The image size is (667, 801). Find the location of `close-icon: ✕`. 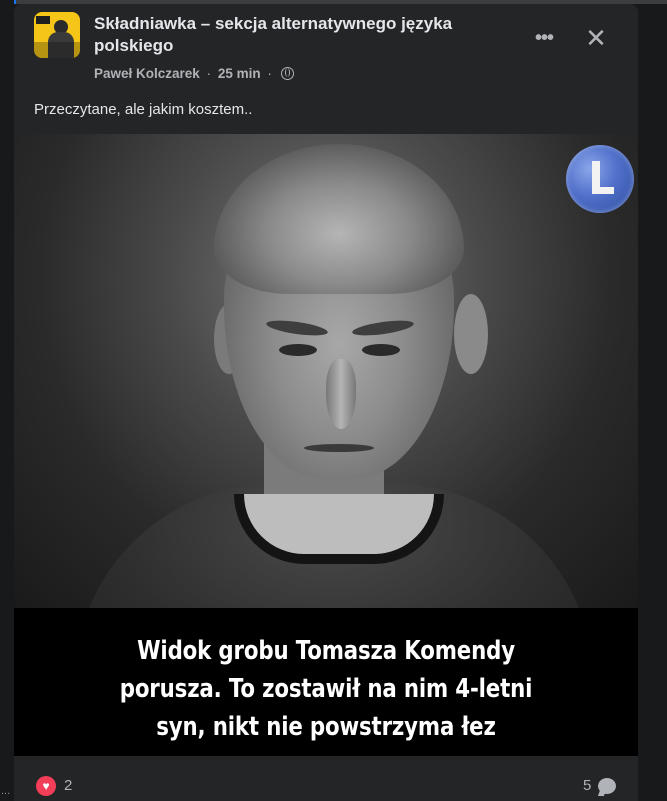

close-icon: ✕ is located at coordinates (596, 38).